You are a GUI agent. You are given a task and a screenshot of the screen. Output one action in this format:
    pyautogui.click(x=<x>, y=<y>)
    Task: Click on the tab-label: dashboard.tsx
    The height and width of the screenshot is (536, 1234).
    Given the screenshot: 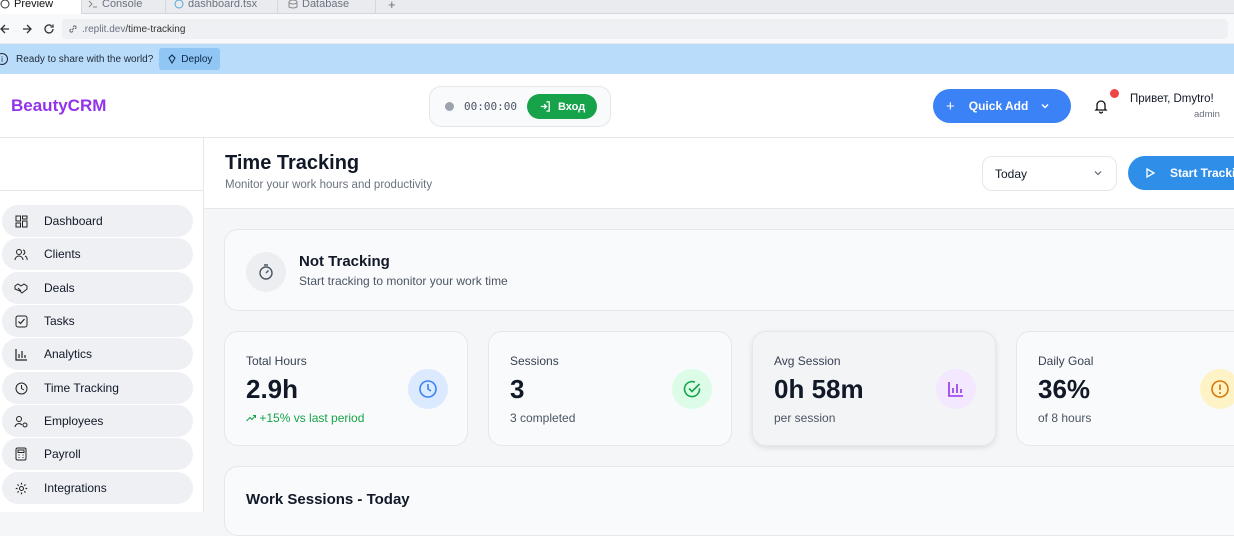 What is the action you would take?
    pyautogui.click(x=223, y=5)
    